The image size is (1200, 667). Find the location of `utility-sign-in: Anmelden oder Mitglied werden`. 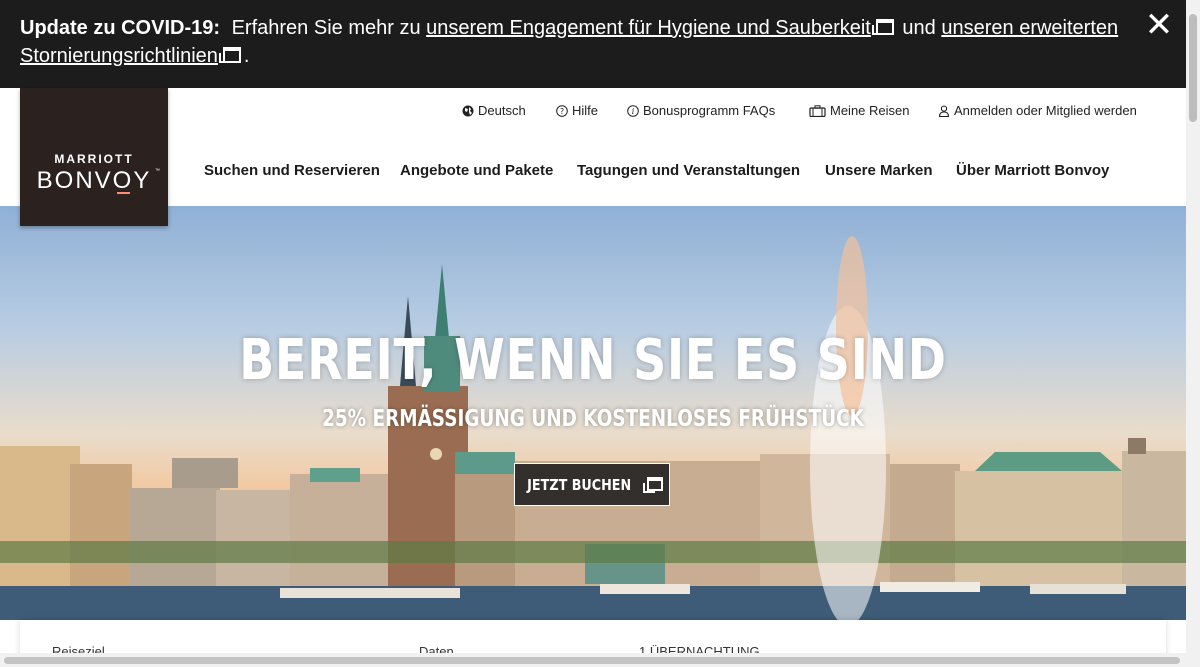

utility-sign-in: Anmelden oder Mitglied werden is located at coordinates (1037, 112).